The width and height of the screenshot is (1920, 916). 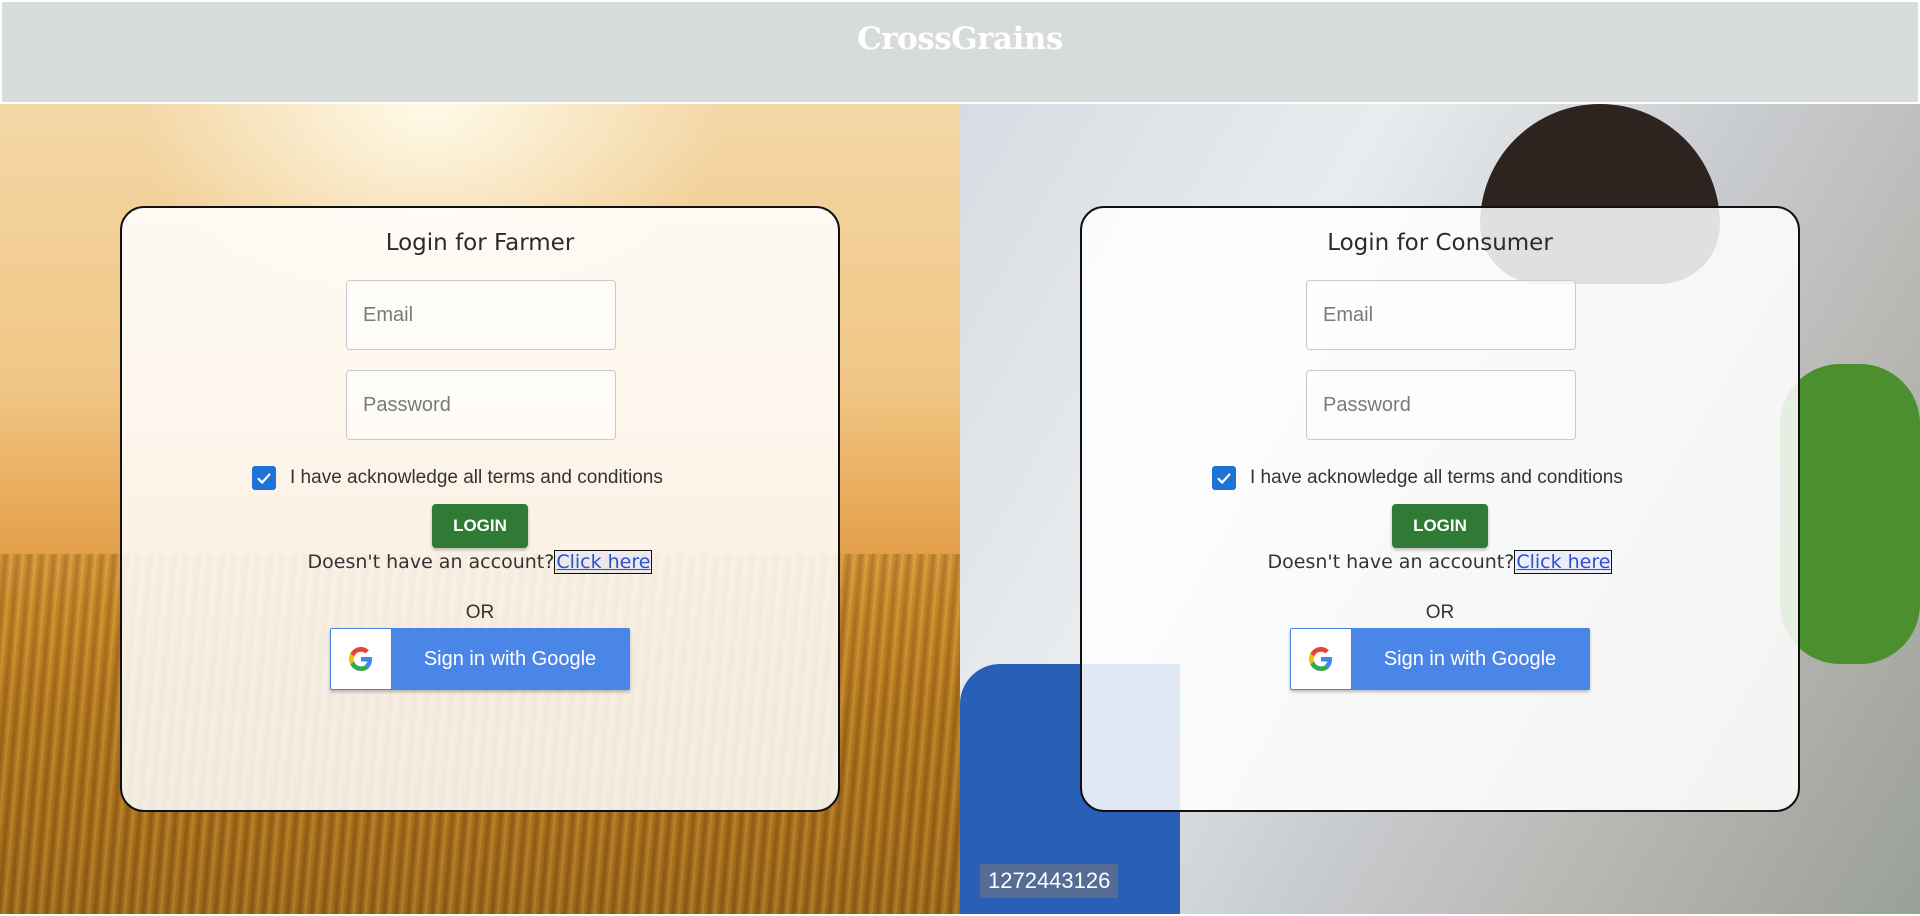 What do you see at coordinates (1441, 405) in the screenshot?
I see `consumer-password-input` at bounding box center [1441, 405].